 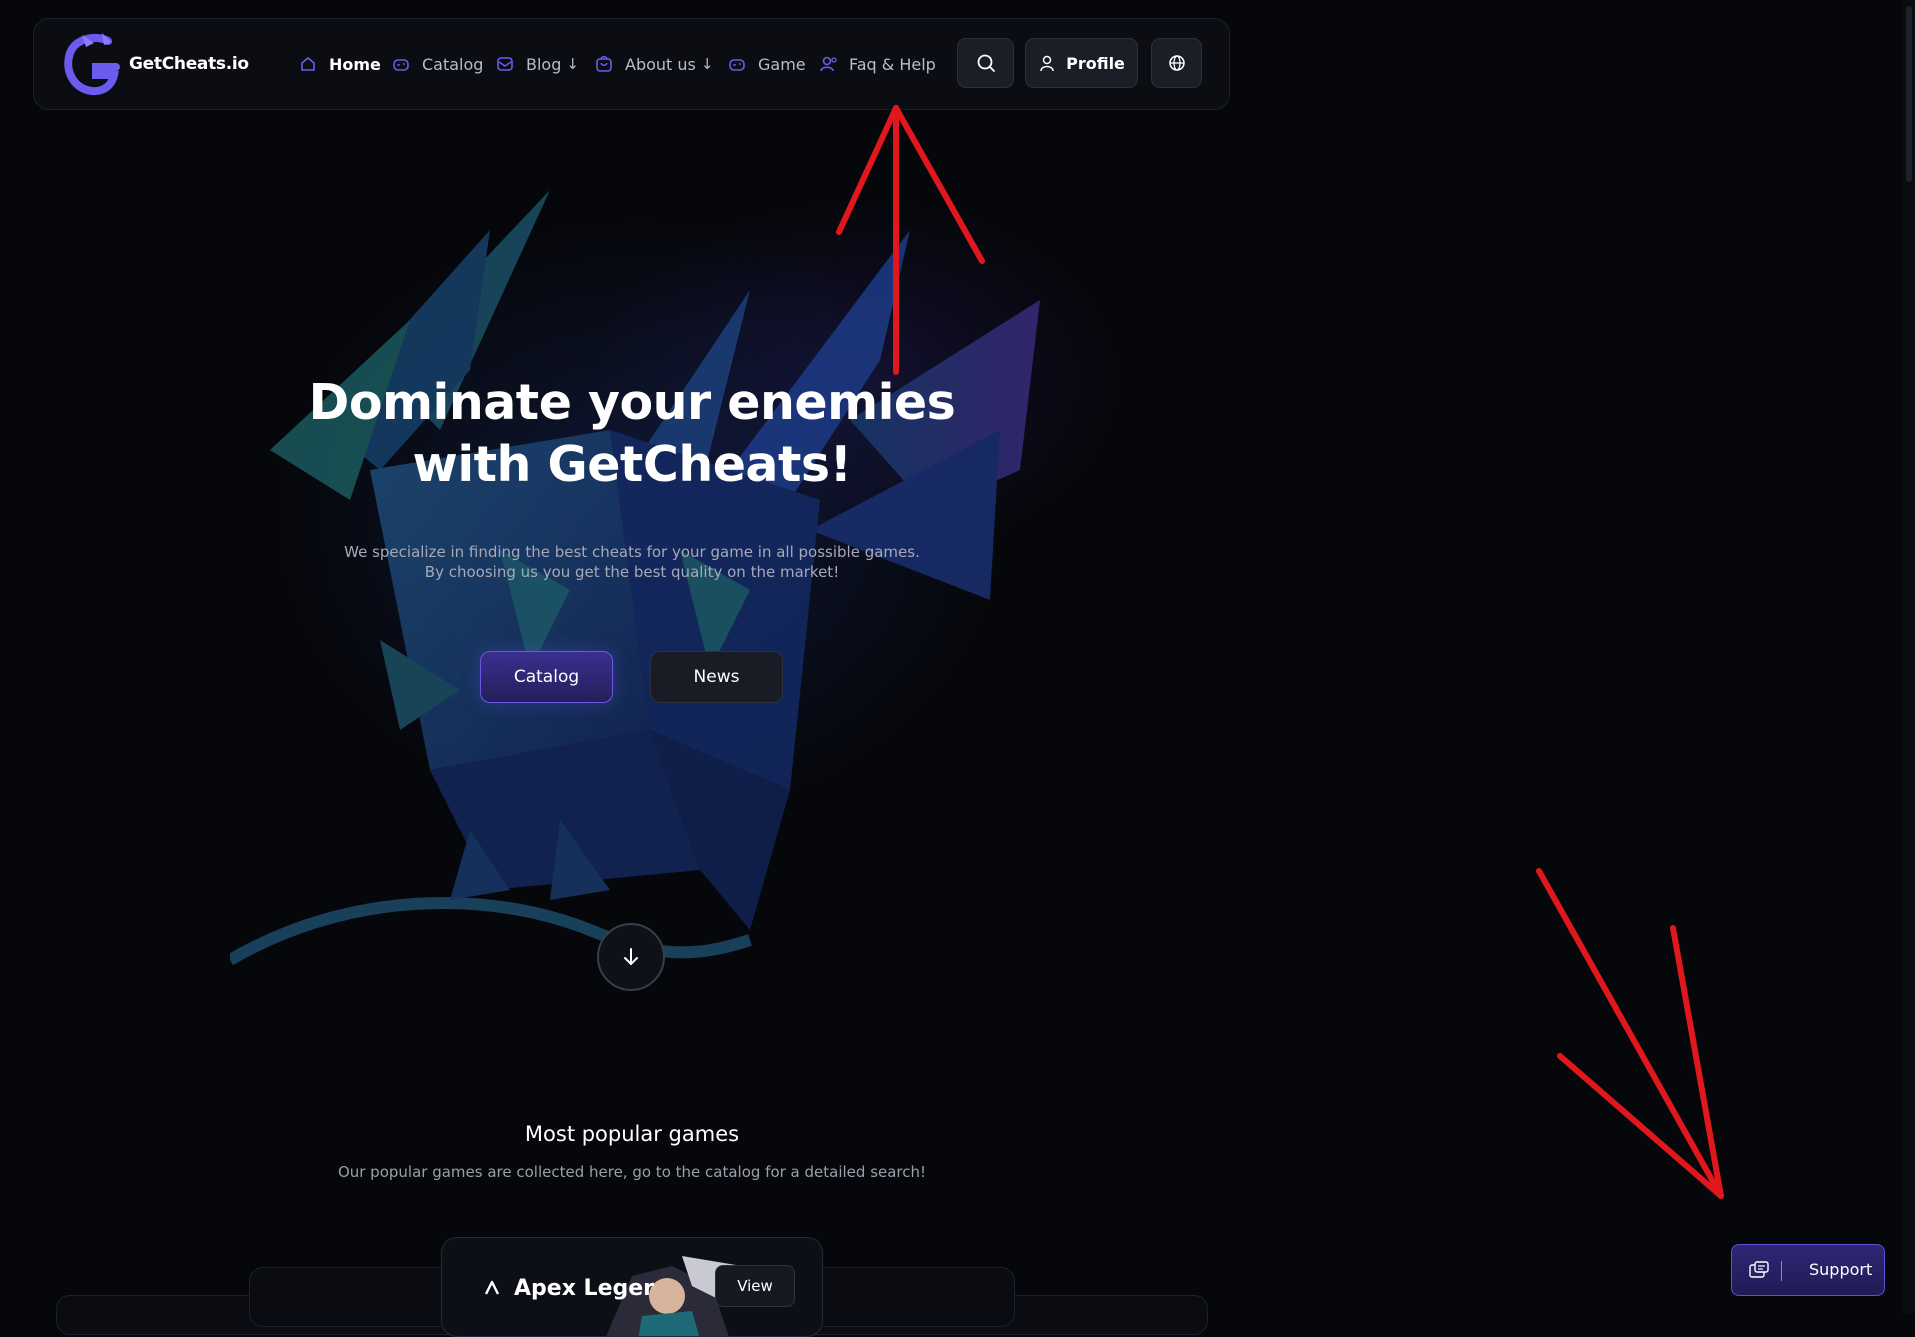 What do you see at coordinates (892, 64) in the screenshot?
I see `nav-item-label: Faq & Help` at bounding box center [892, 64].